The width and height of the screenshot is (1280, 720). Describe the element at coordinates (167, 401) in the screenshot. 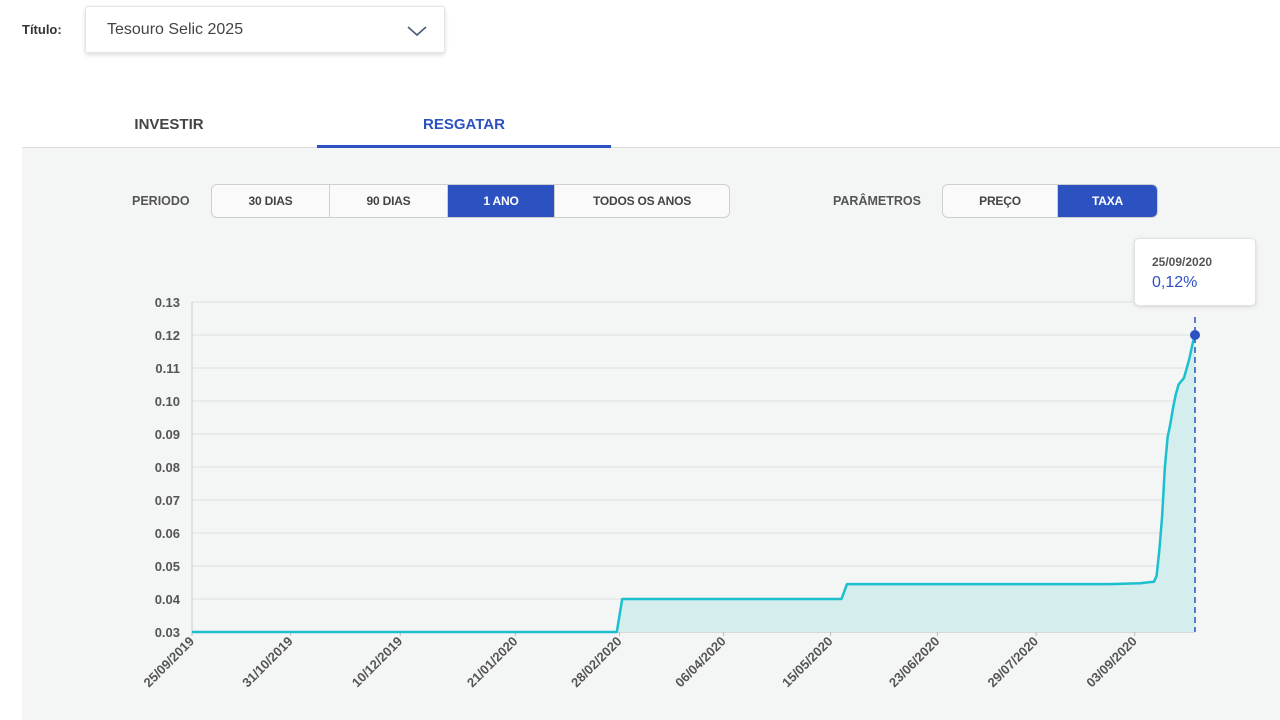

I see `y-tick-label: 0.10` at that location.